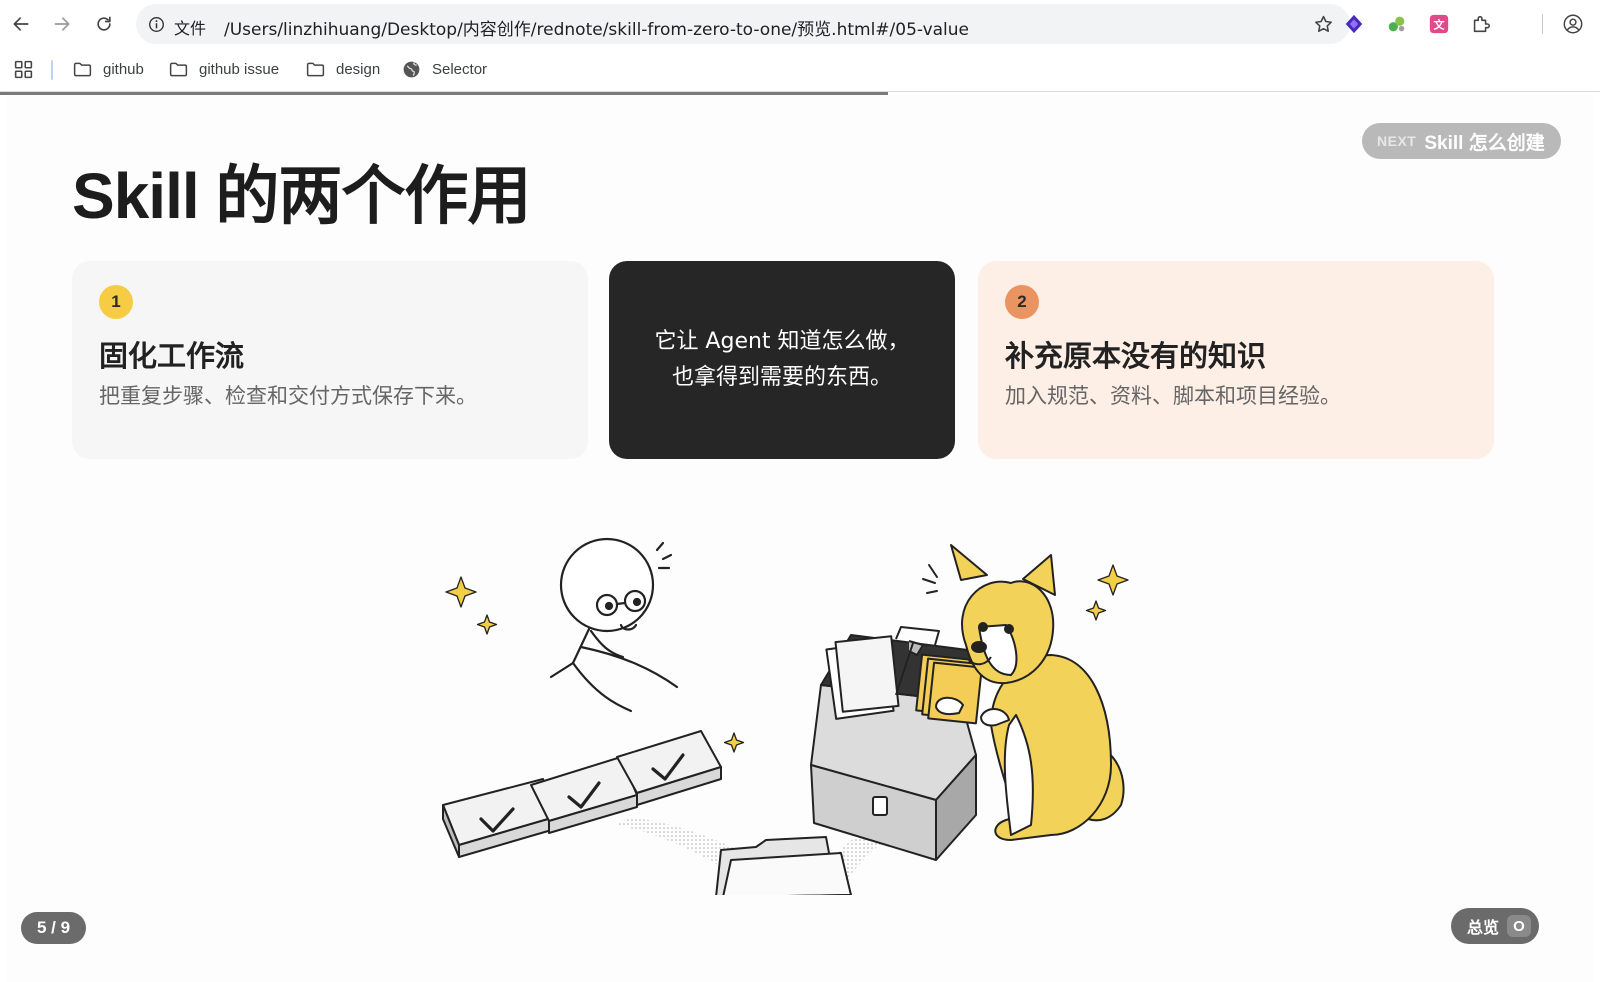 This screenshot has height=982, width=1600. Describe the element at coordinates (358, 69) in the screenshot. I see `bookmark-label: design` at that location.